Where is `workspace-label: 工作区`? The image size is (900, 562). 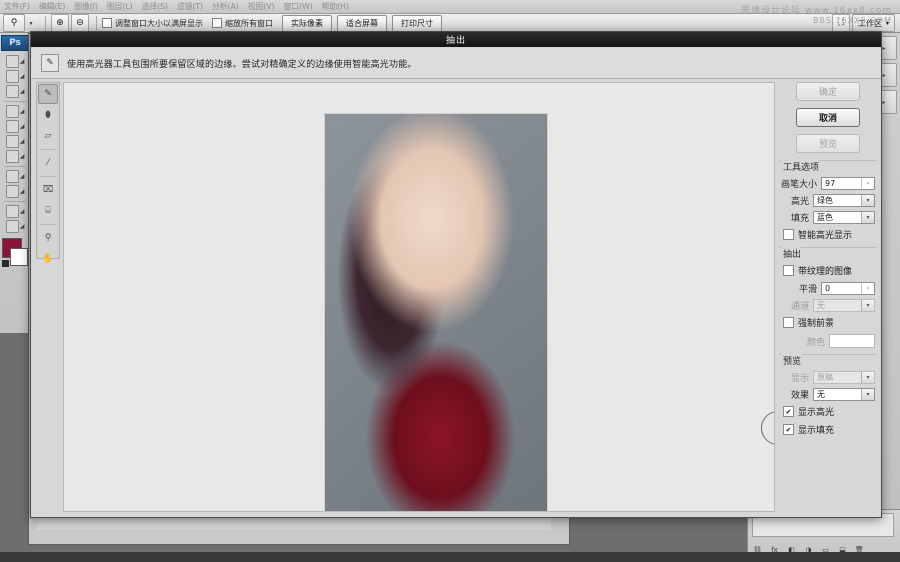 workspace-label: 工作区 is located at coordinates (869, 23).